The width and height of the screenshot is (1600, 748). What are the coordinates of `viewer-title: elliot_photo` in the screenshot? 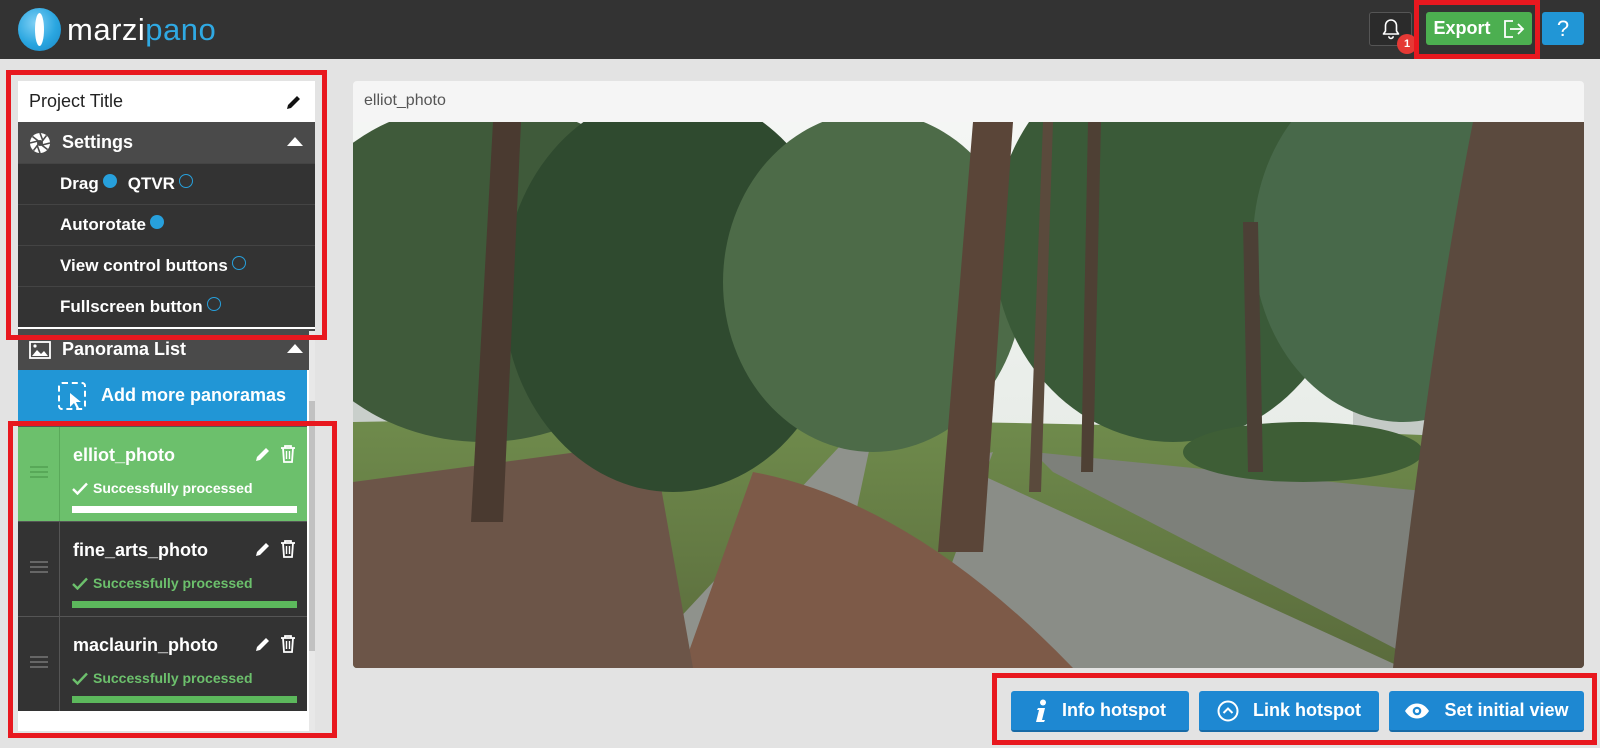 It's located at (405, 100).